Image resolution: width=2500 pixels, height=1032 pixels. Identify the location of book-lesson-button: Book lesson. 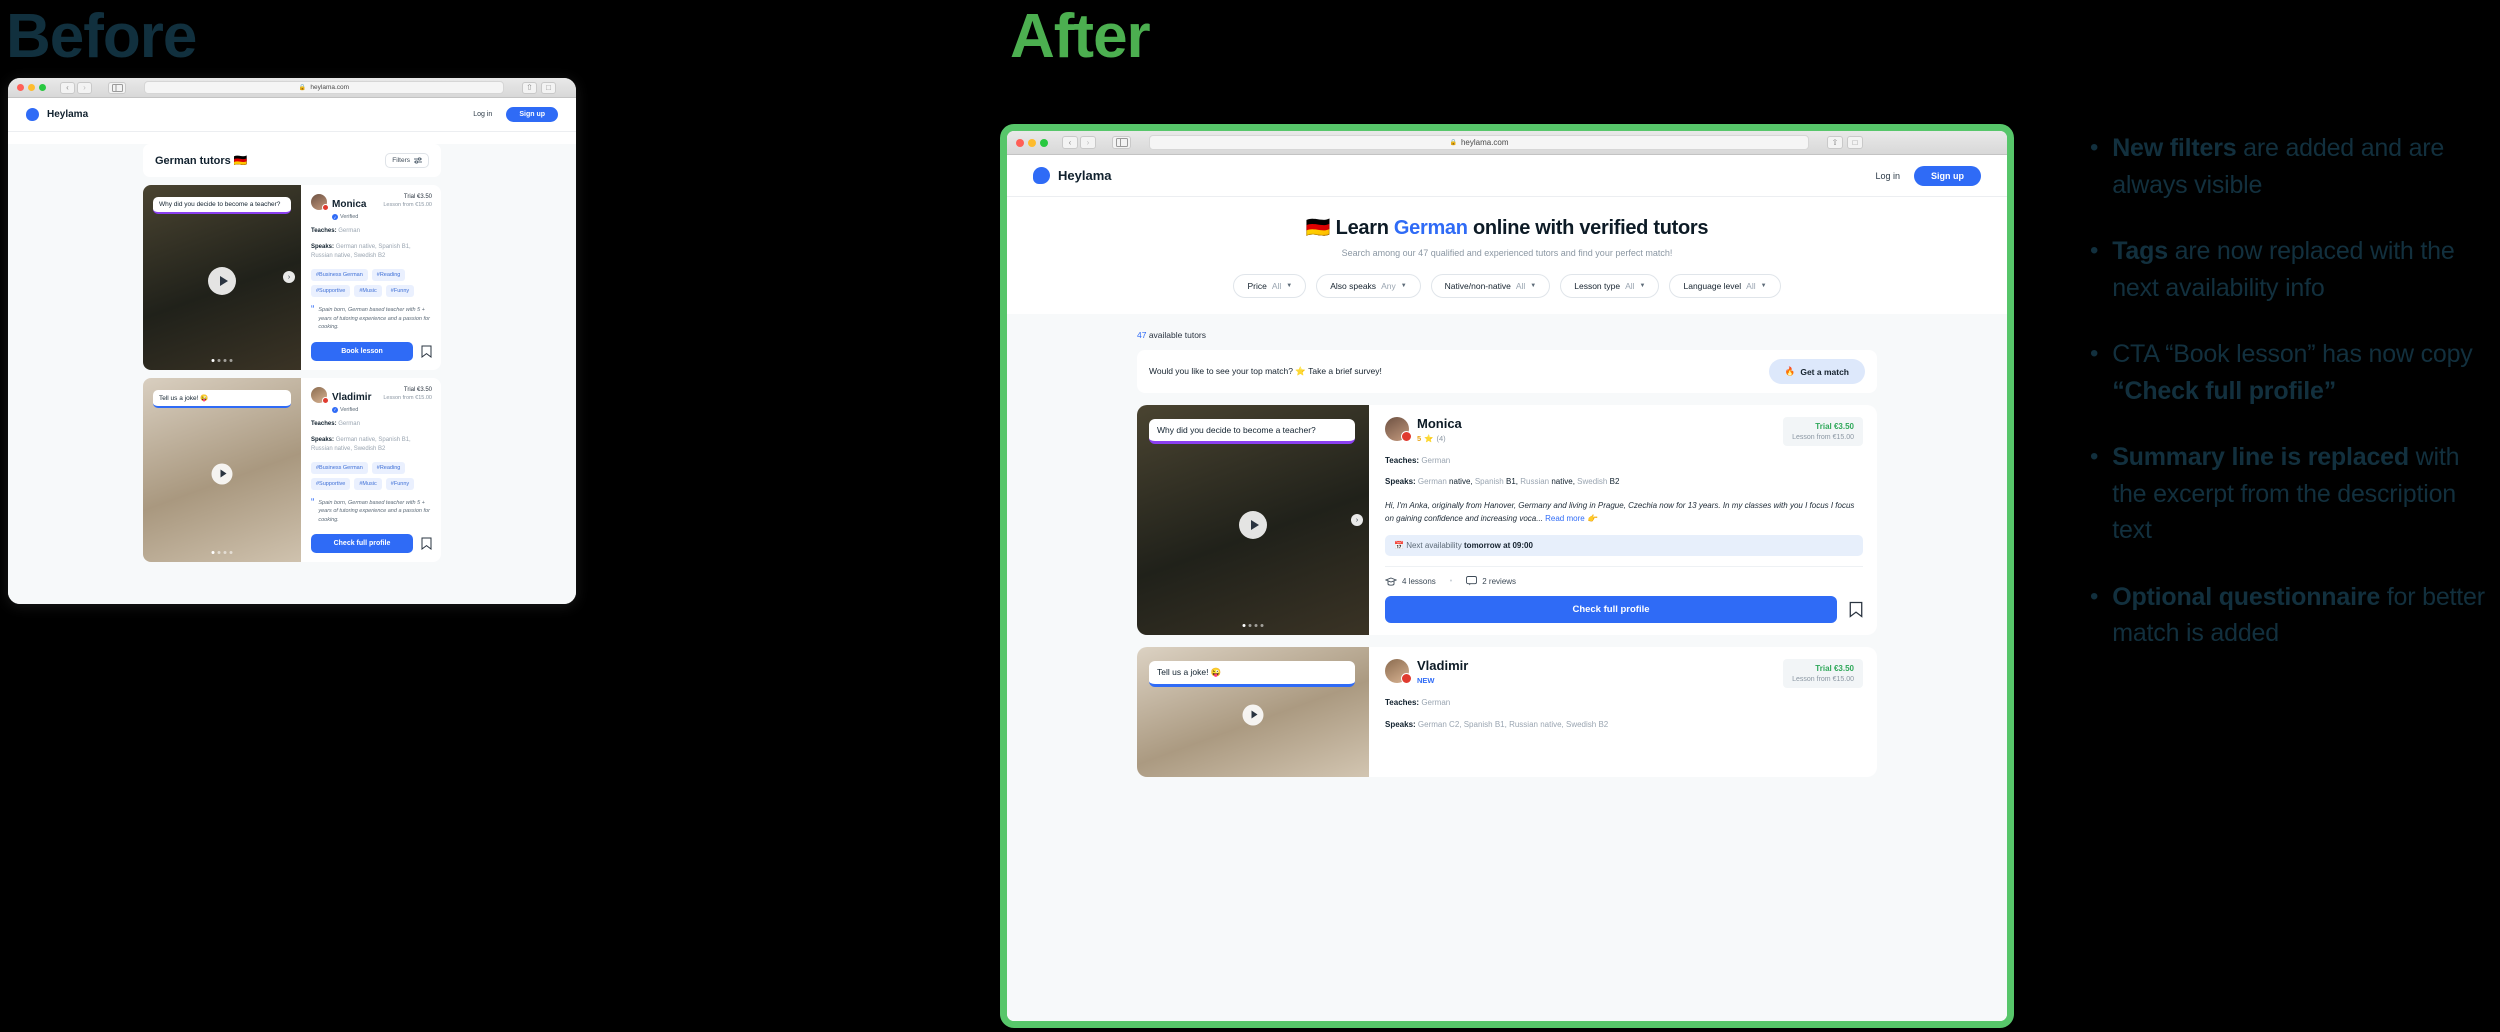
(362, 351).